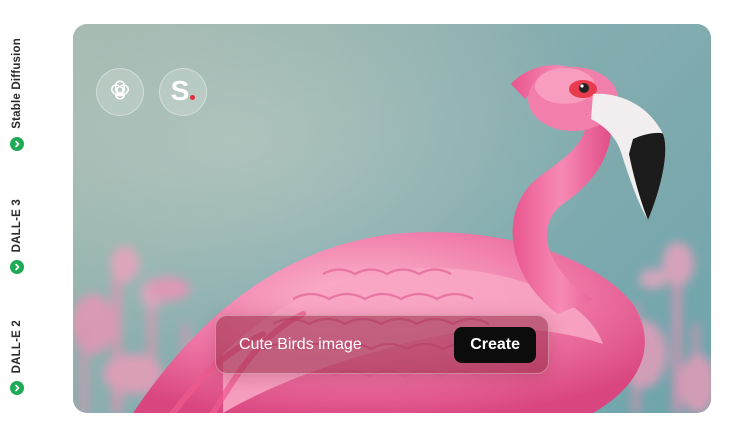 This screenshot has width=736, height=437. What do you see at coordinates (180, 90) in the screenshot?
I see `s-logo-text: S` at bounding box center [180, 90].